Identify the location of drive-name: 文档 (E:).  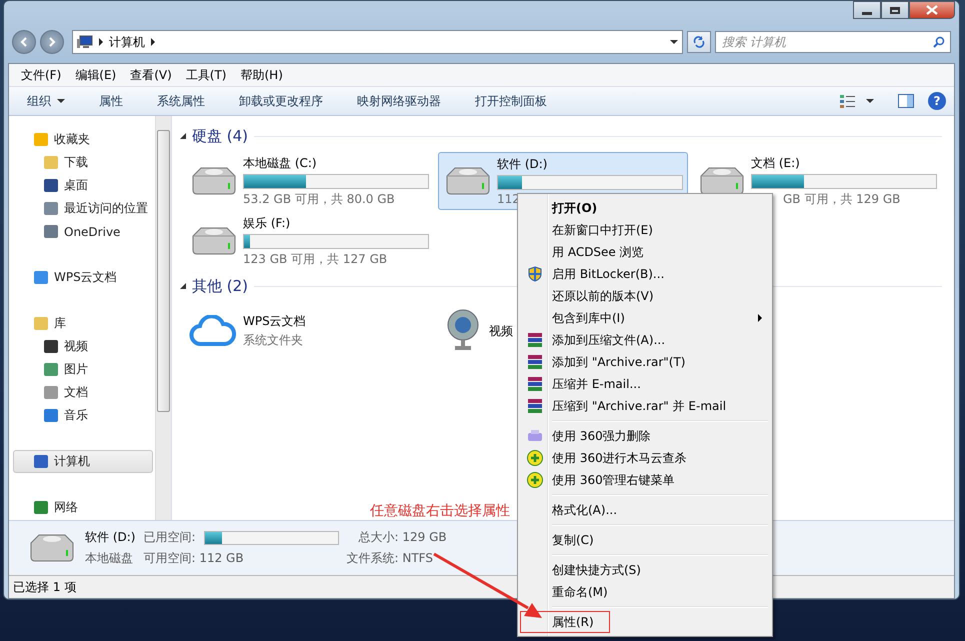
(776, 163).